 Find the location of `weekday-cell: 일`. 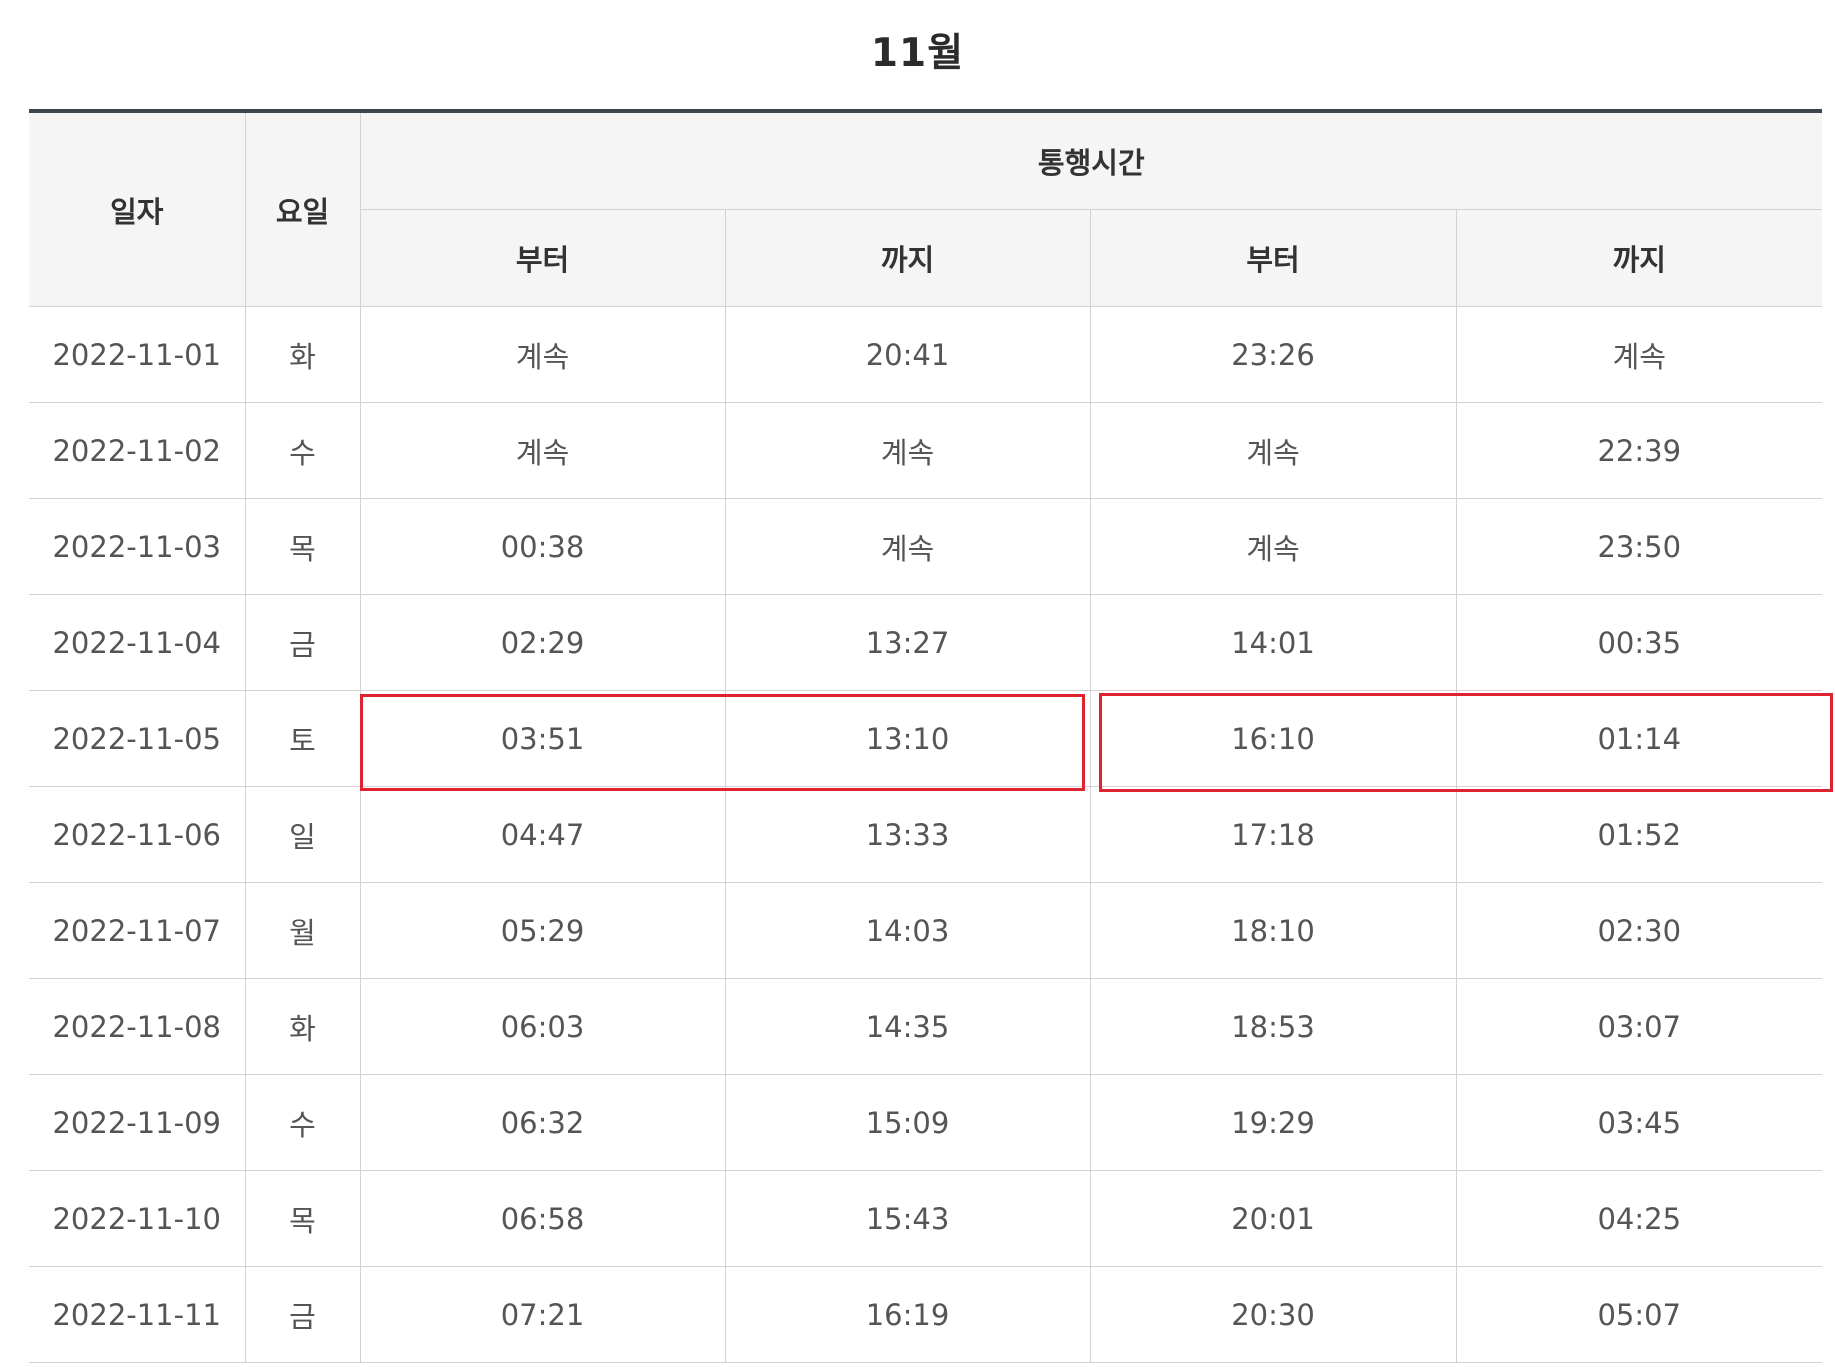

weekday-cell: 일 is located at coordinates (303, 834).